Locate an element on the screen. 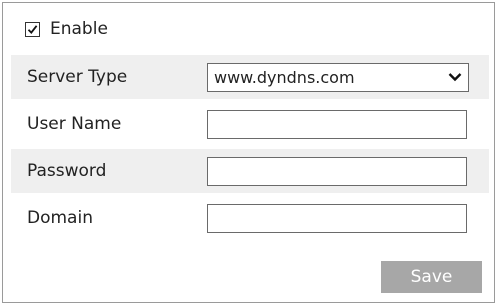 This screenshot has height=307, width=497. password-label: Password is located at coordinates (67, 171).